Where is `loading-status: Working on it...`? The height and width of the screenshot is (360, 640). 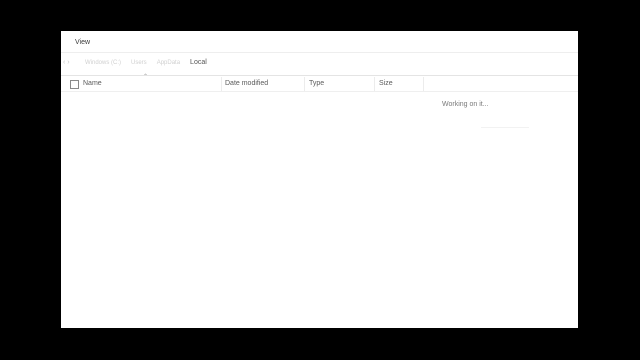
loading-status: Working on it... is located at coordinates (465, 104).